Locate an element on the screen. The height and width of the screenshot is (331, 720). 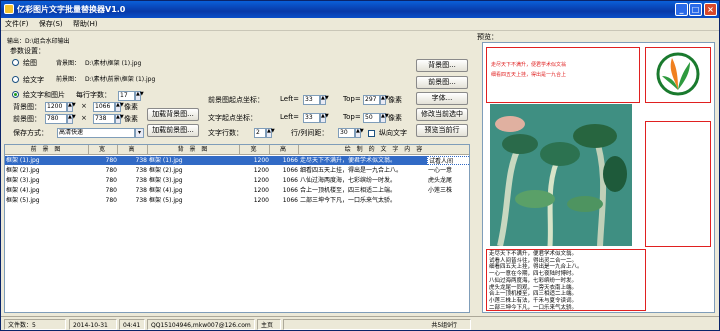
bg-px-label: 像素 is located at coordinates (131, 107).